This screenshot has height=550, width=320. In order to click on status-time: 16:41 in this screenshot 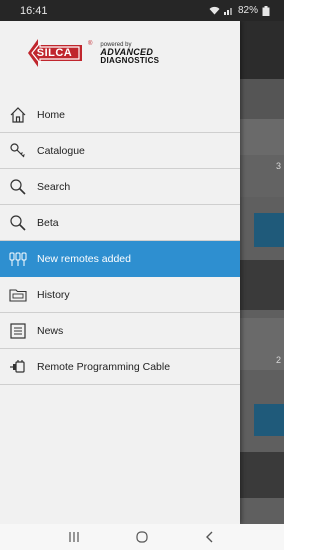, I will do `click(34, 10)`.